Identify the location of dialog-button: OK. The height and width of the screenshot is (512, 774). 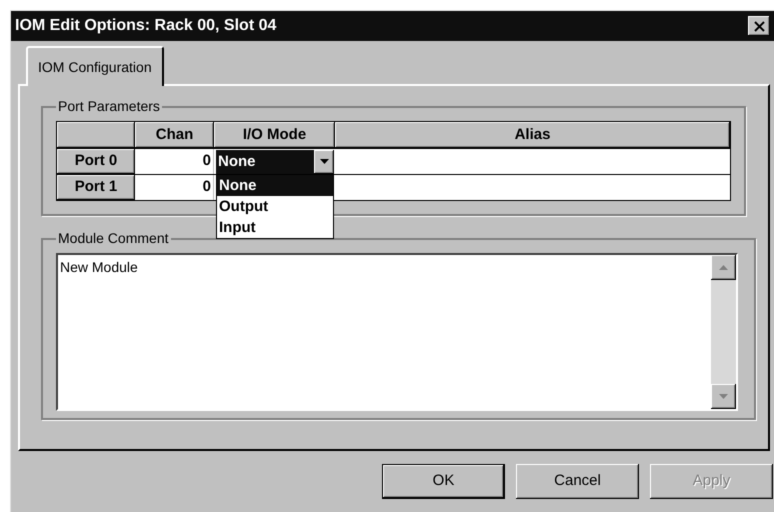
(443, 481).